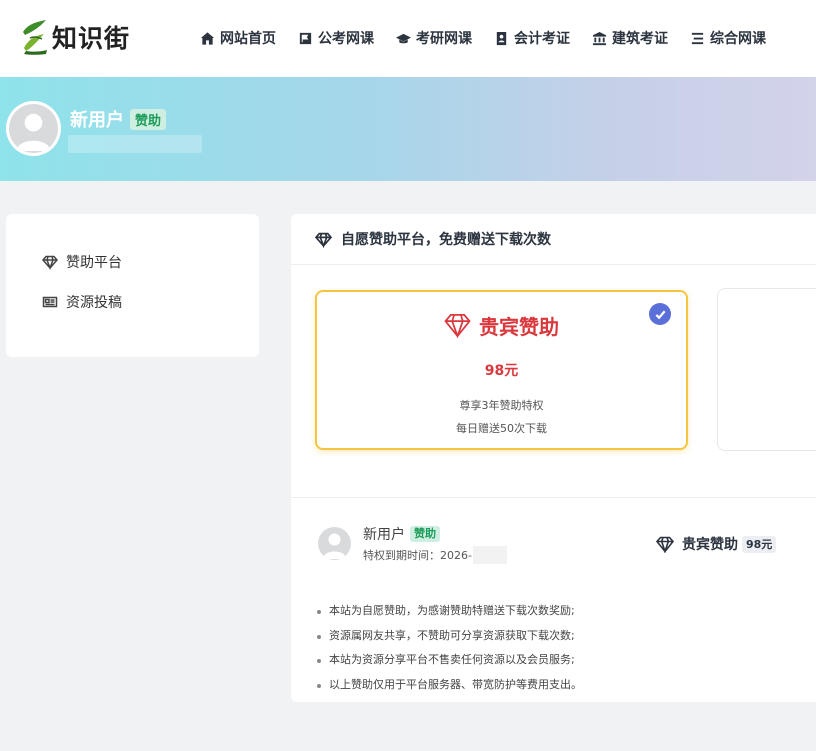 This screenshot has height=751, width=816. What do you see at coordinates (94, 263) in the screenshot?
I see `sidebar-item-label: 赞助平台` at bounding box center [94, 263].